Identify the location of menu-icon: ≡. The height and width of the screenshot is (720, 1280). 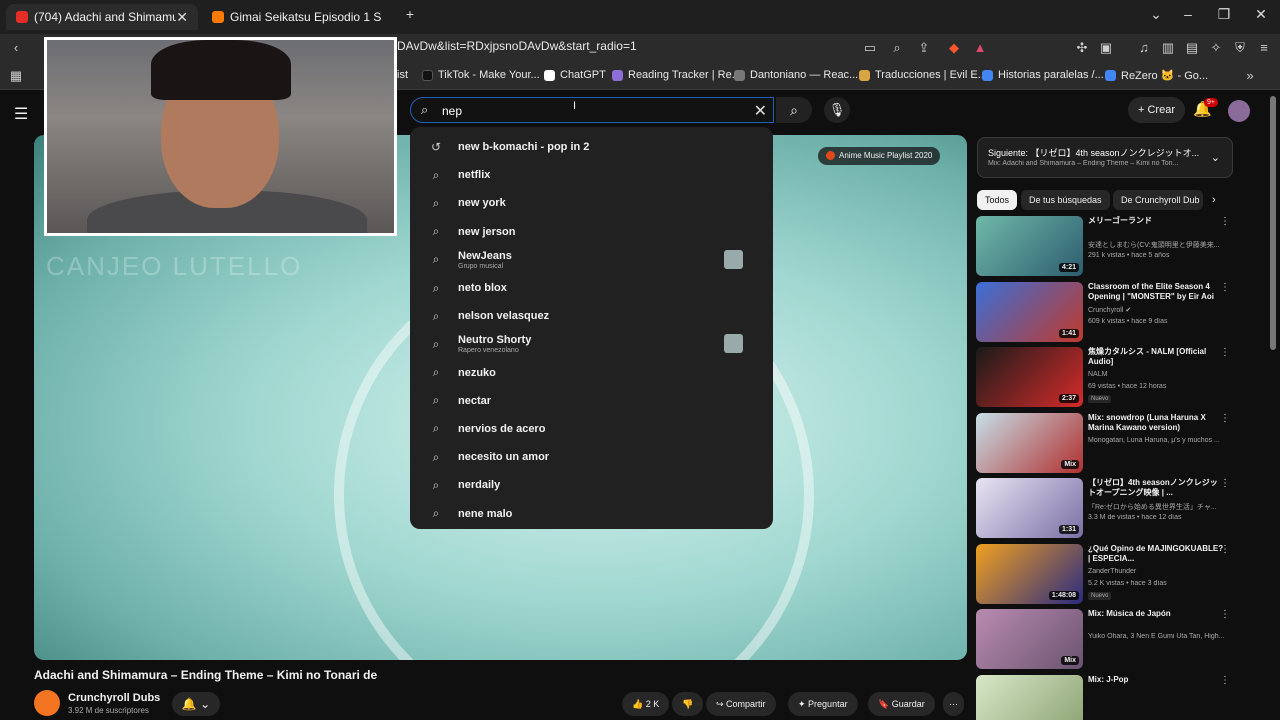
(1264, 47).